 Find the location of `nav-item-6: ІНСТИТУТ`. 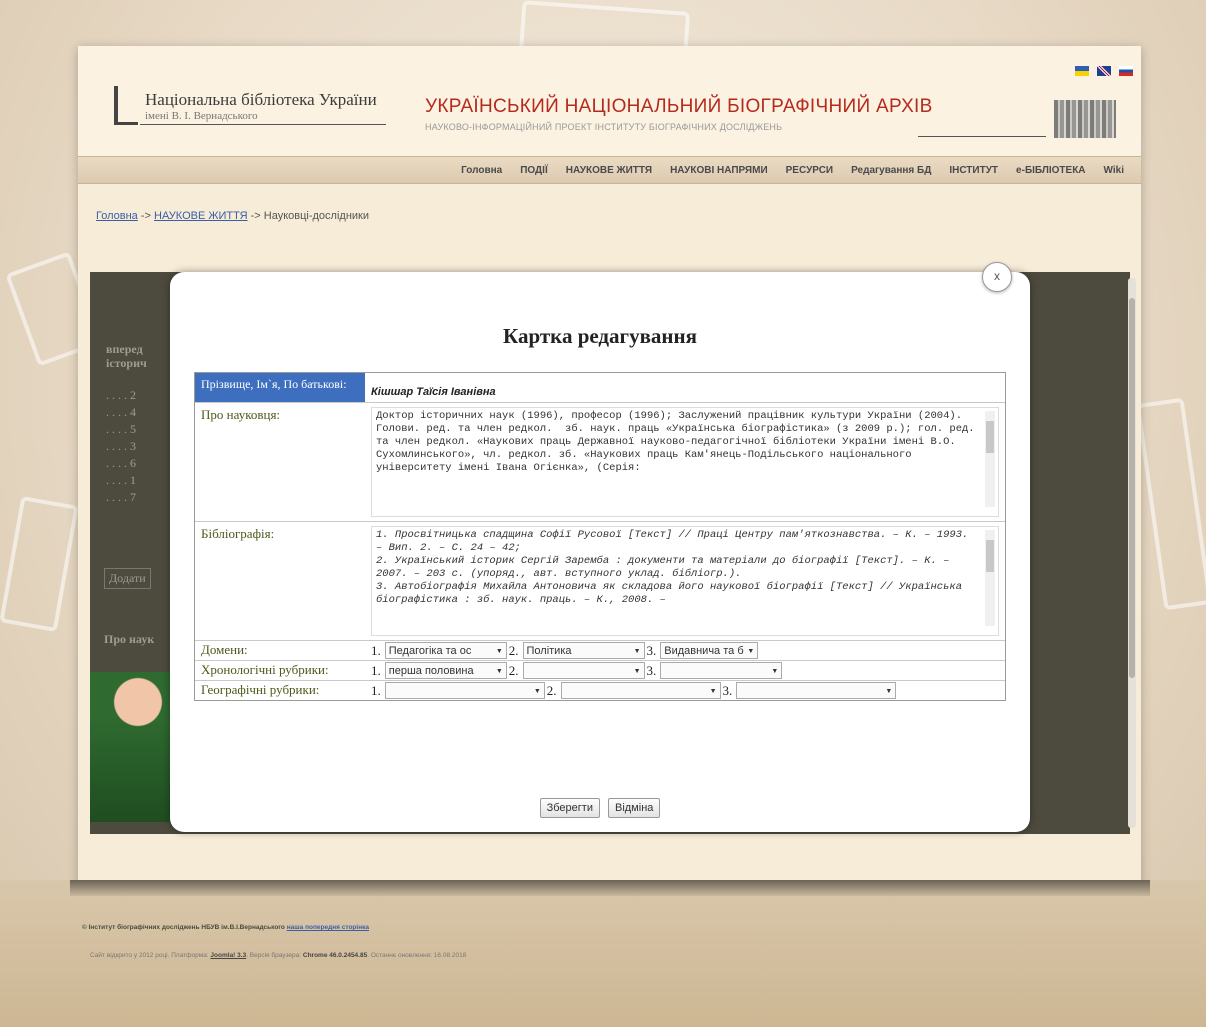

nav-item-6: ІНСТИТУТ is located at coordinates (973, 170).